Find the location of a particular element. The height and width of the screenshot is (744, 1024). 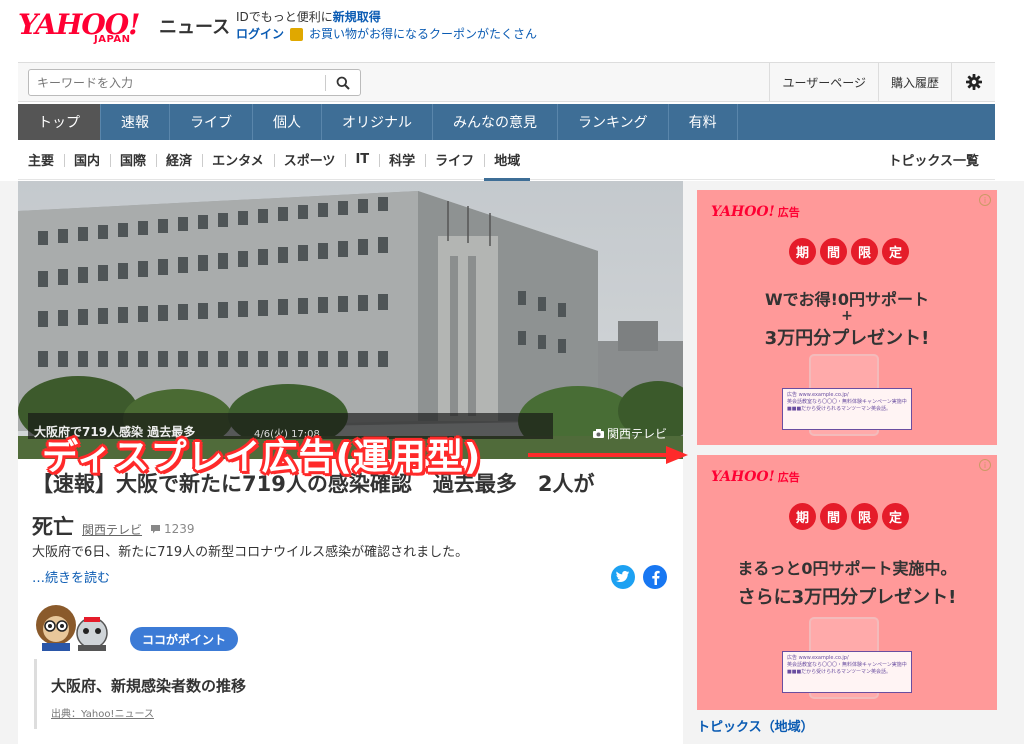

search-input is located at coordinates (177, 82).